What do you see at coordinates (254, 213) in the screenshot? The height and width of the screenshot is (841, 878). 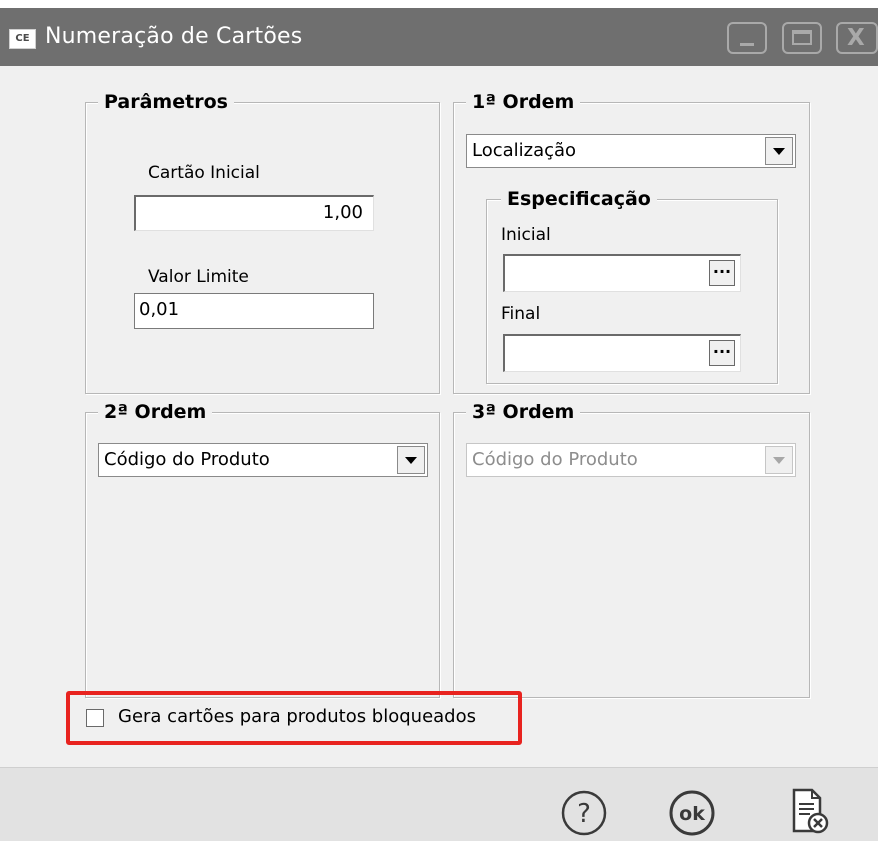 I see `cartao-inicial-input: 1,00` at bounding box center [254, 213].